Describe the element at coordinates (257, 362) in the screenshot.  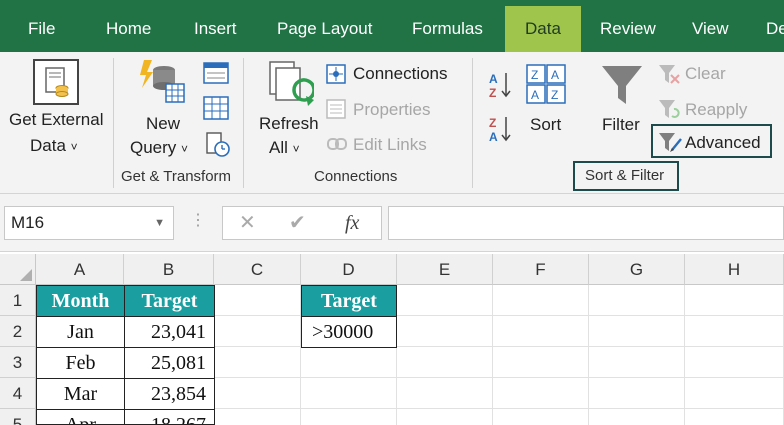
I see `cell-c3` at that location.